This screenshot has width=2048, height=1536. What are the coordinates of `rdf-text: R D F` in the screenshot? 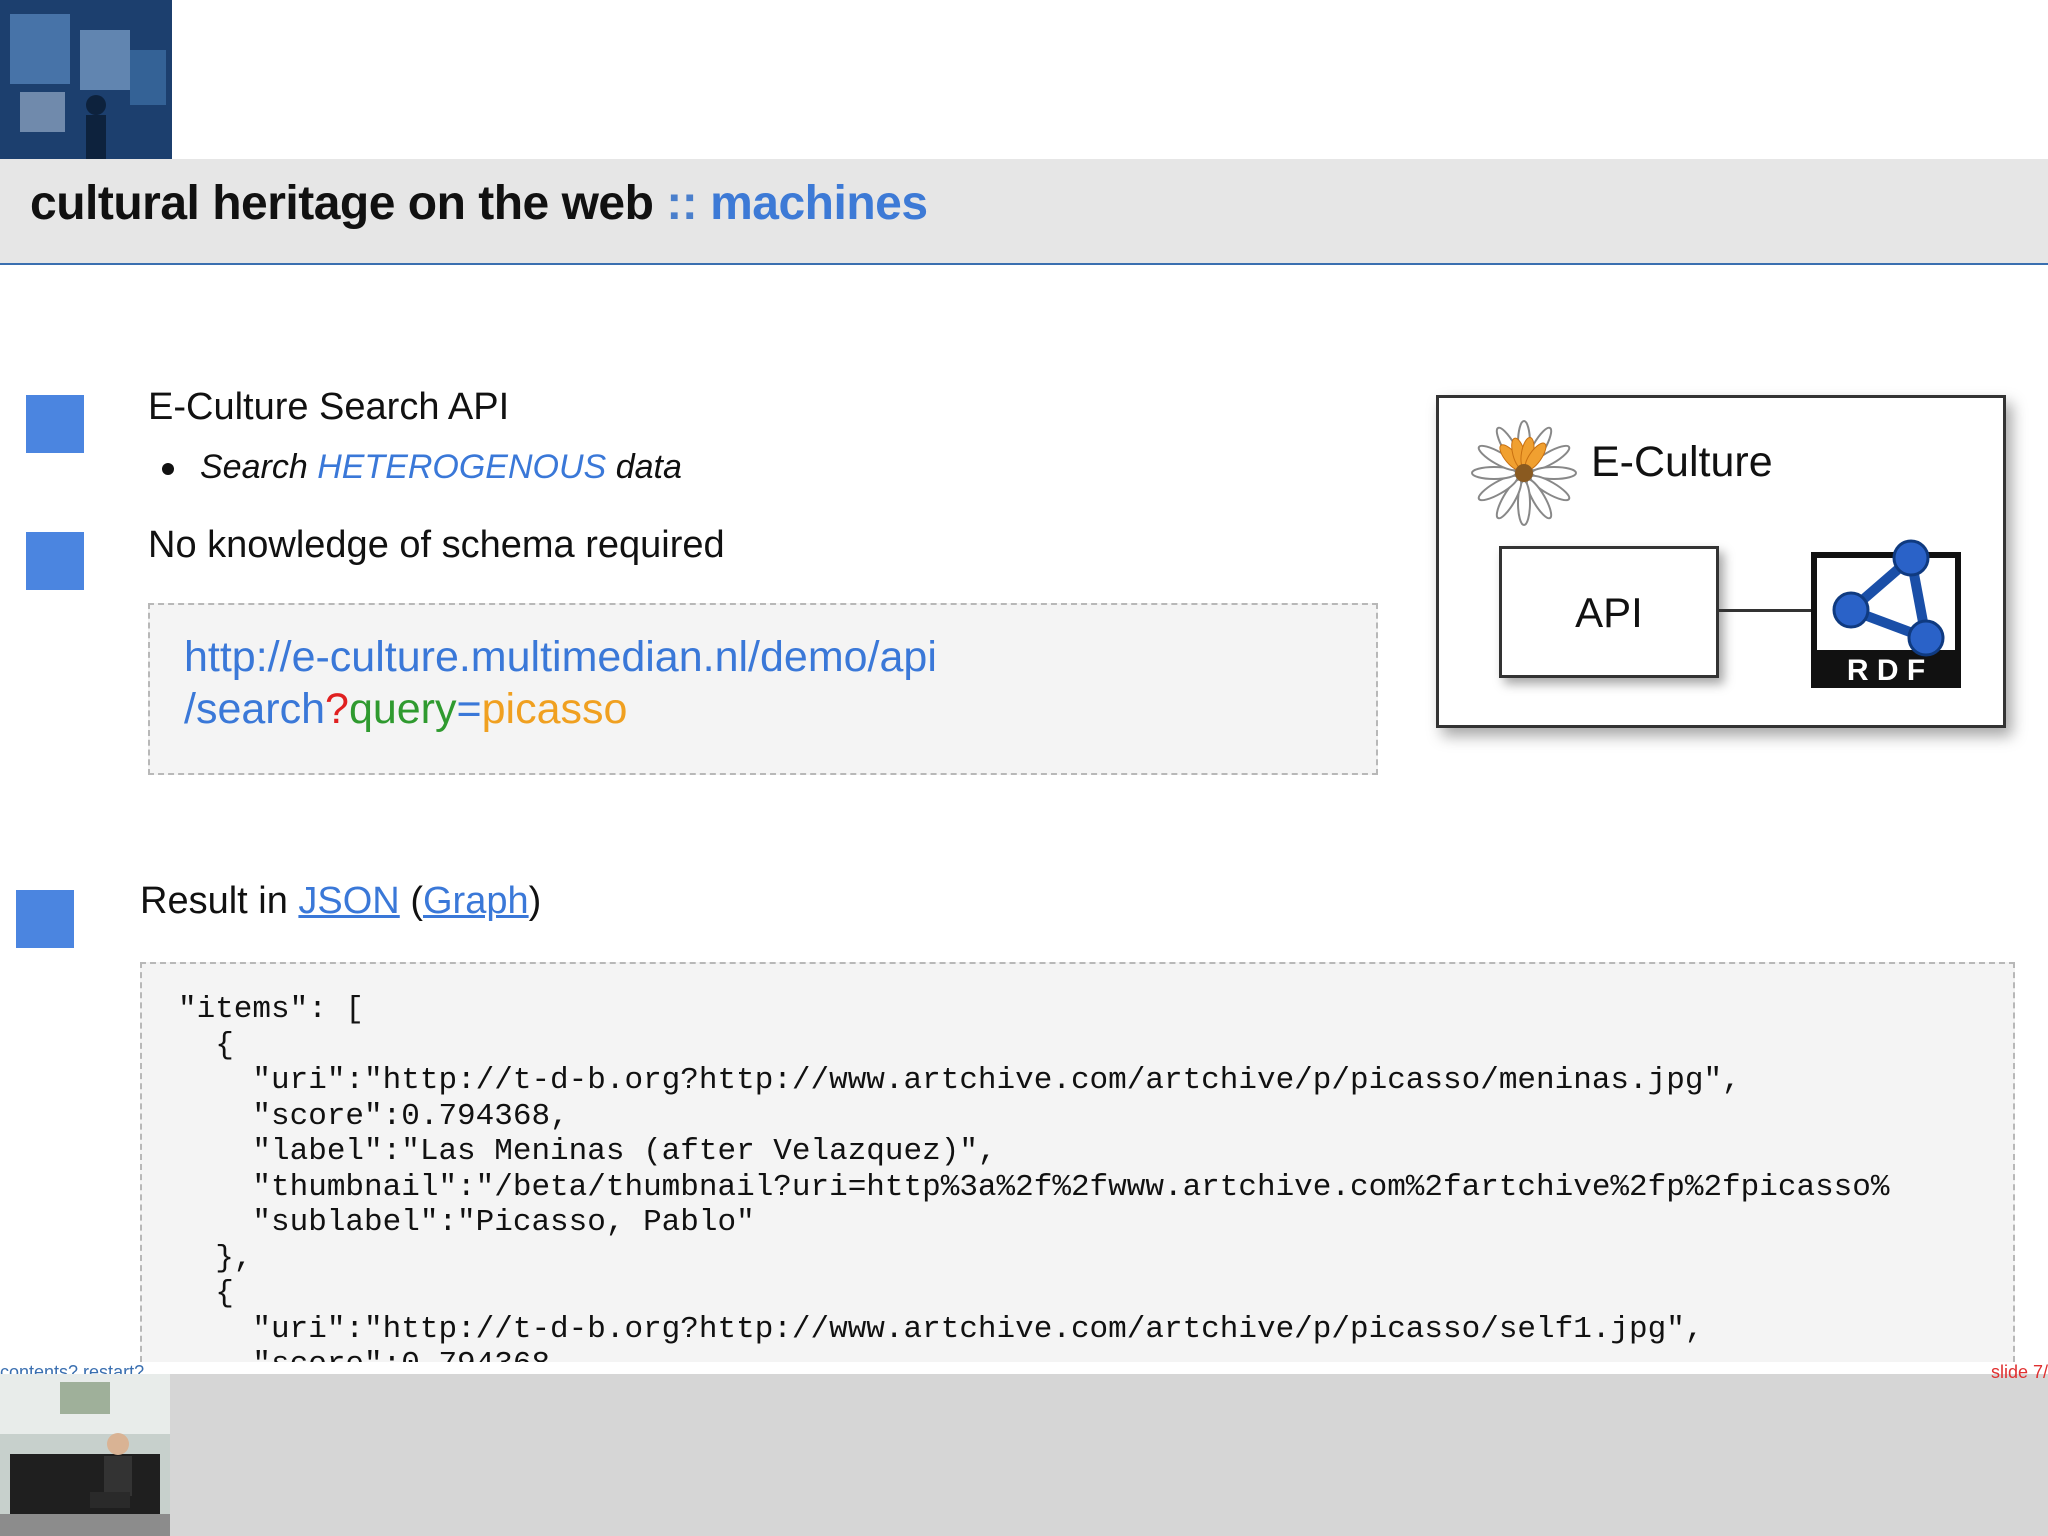 It's located at (1886, 670).